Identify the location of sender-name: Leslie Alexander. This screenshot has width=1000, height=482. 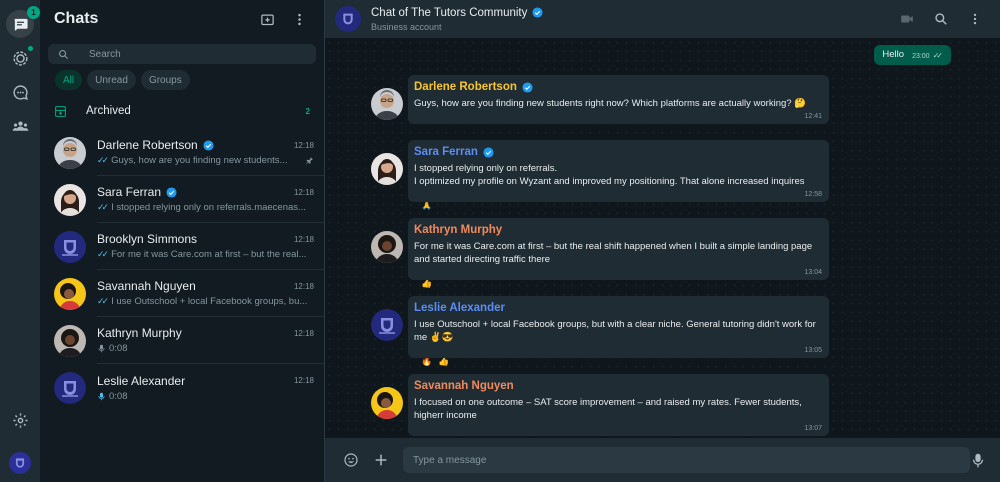
(459, 308).